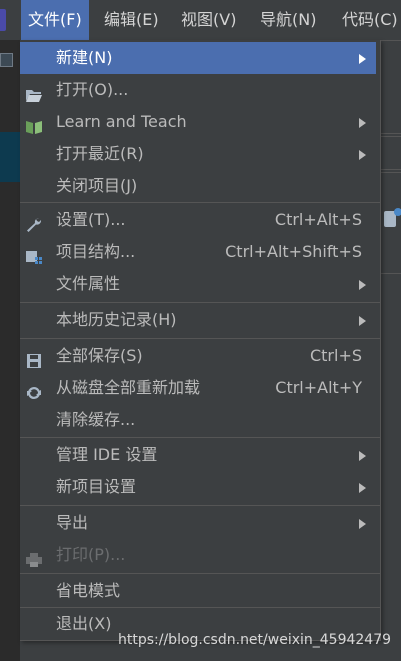 The image size is (401, 661). I want to click on menu-bar: 文件(F) 编辑(E) 视图(V) 导航(N) 代码(C), so click(200, 20).